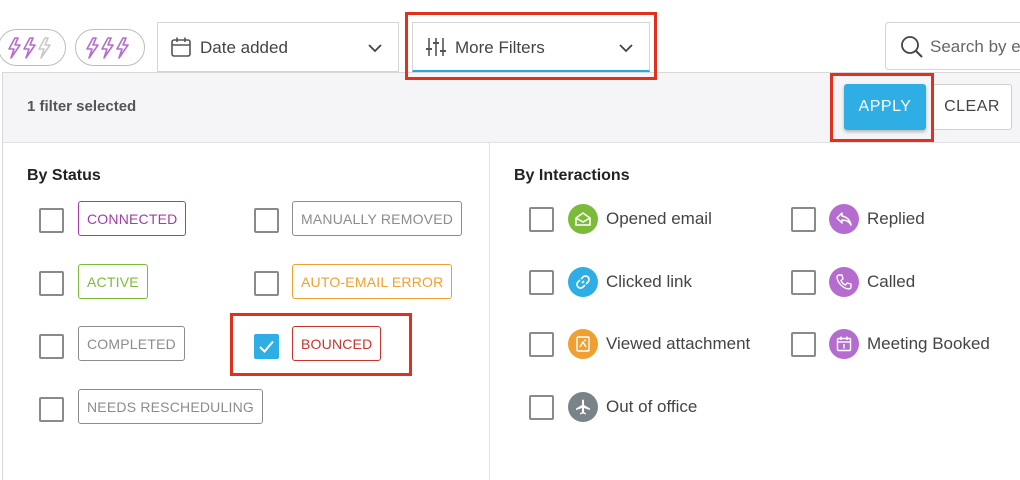 This screenshot has height=480, width=1020. I want to click on search-box: Search by e, so click(952, 46).